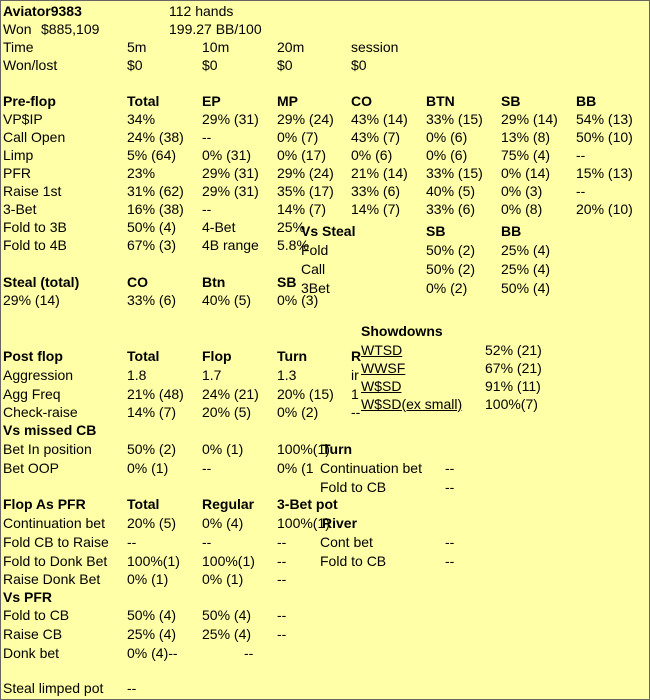  What do you see at coordinates (526, 155) in the screenshot?
I see `stat-value: 75% (4)` at bounding box center [526, 155].